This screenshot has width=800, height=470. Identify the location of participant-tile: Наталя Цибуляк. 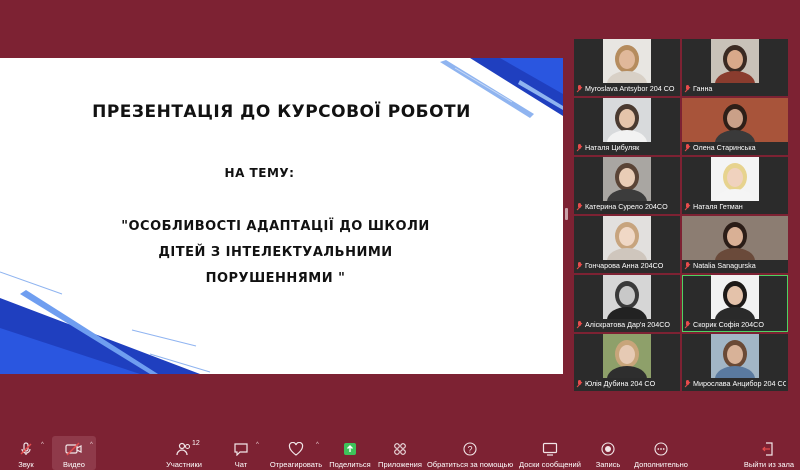
(627, 126).